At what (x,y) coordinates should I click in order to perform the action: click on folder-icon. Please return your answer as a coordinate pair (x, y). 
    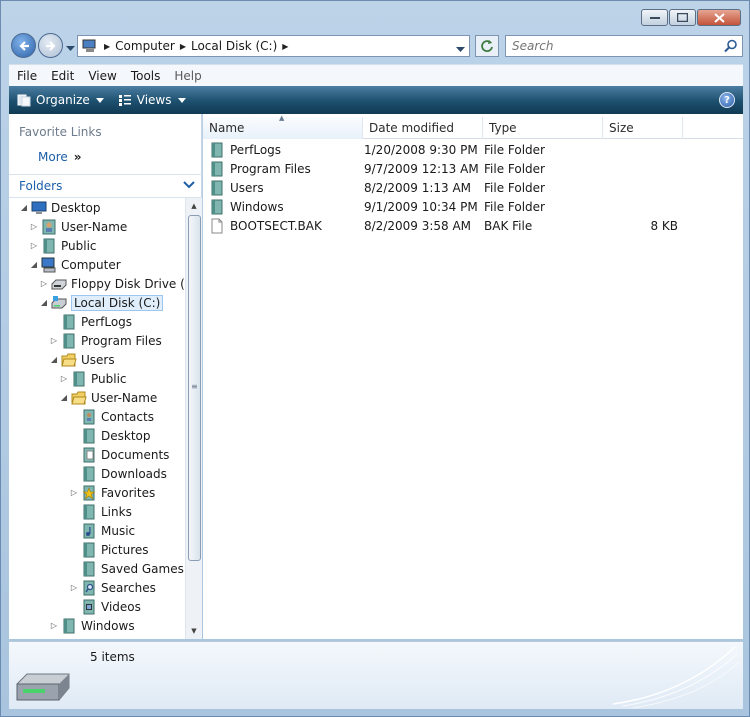
    Looking at the image, I should click on (69, 340).